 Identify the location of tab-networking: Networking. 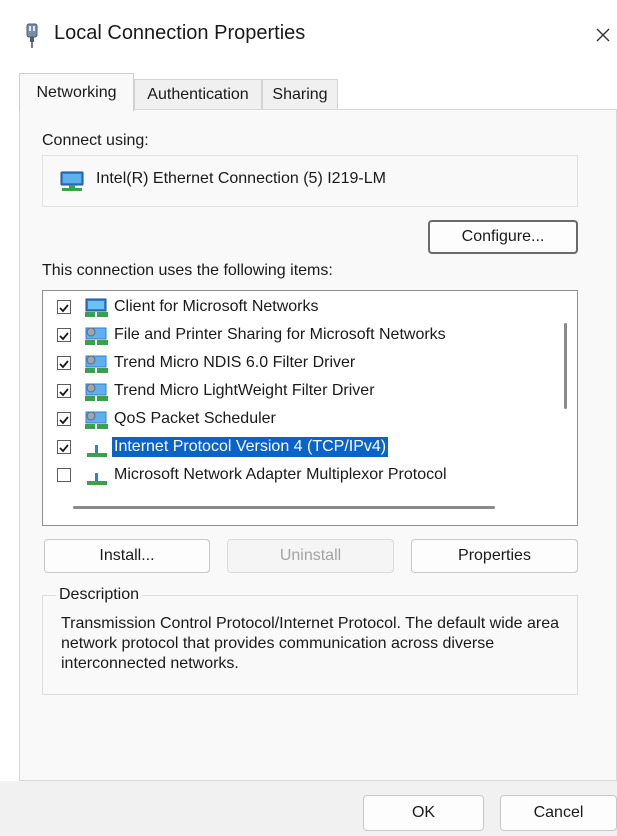
(76, 92).